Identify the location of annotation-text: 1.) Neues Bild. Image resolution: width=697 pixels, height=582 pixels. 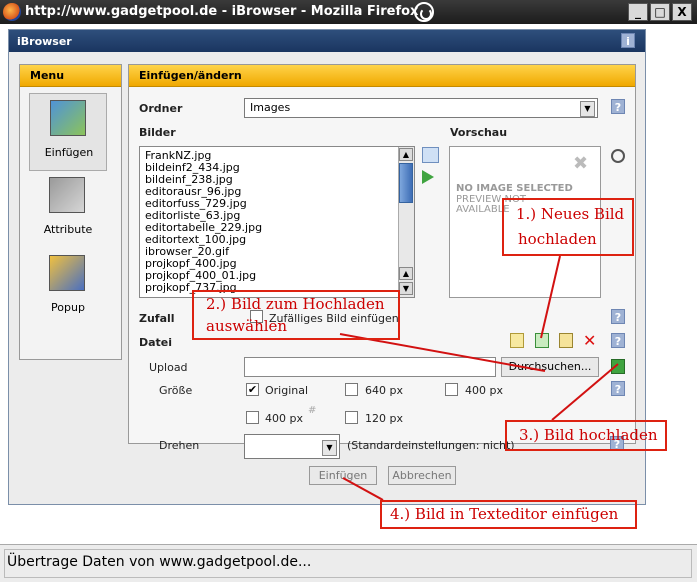
(570, 214).